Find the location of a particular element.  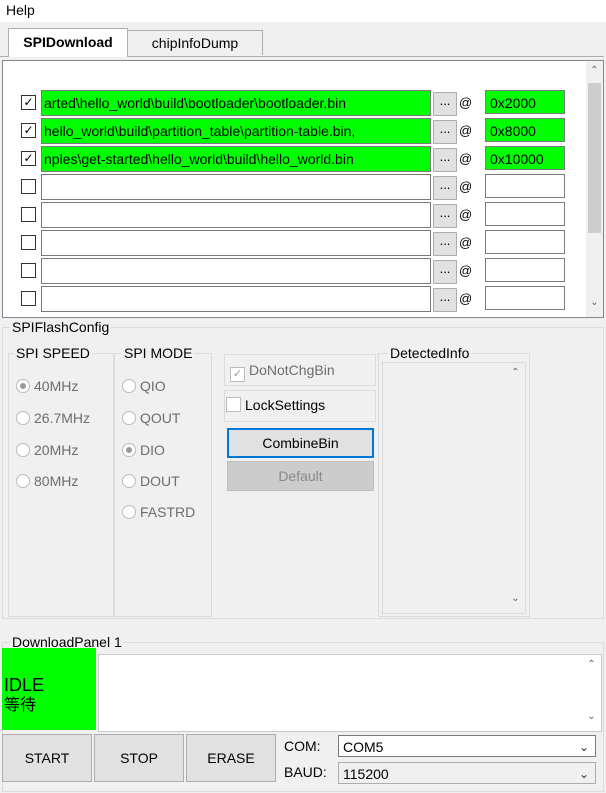

baud-label: BAUD: is located at coordinates (305, 772).